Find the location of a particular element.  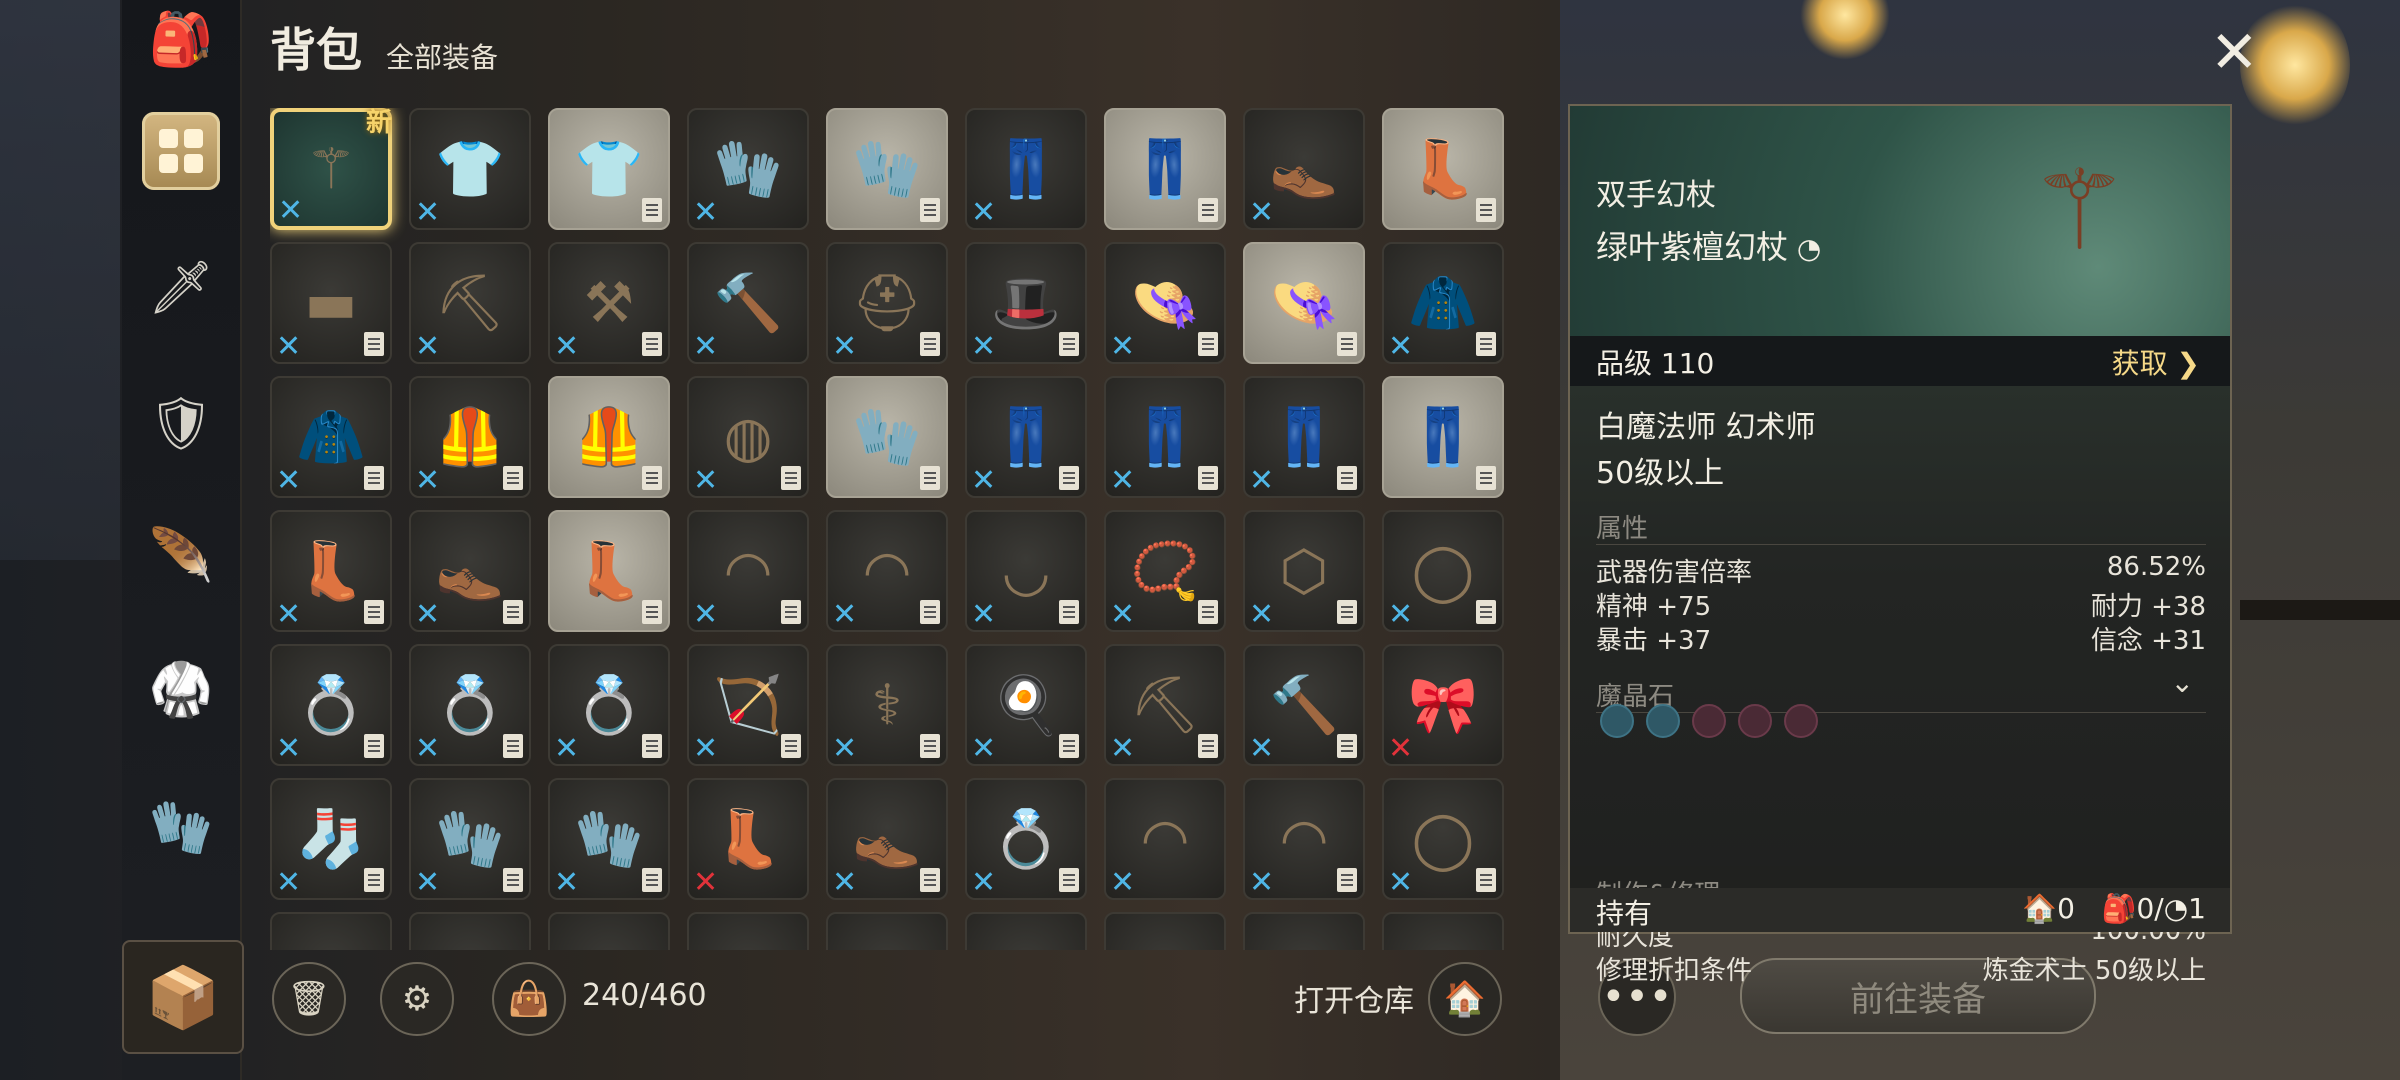

inventory-slot: 👕 is located at coordinates (609, 169).